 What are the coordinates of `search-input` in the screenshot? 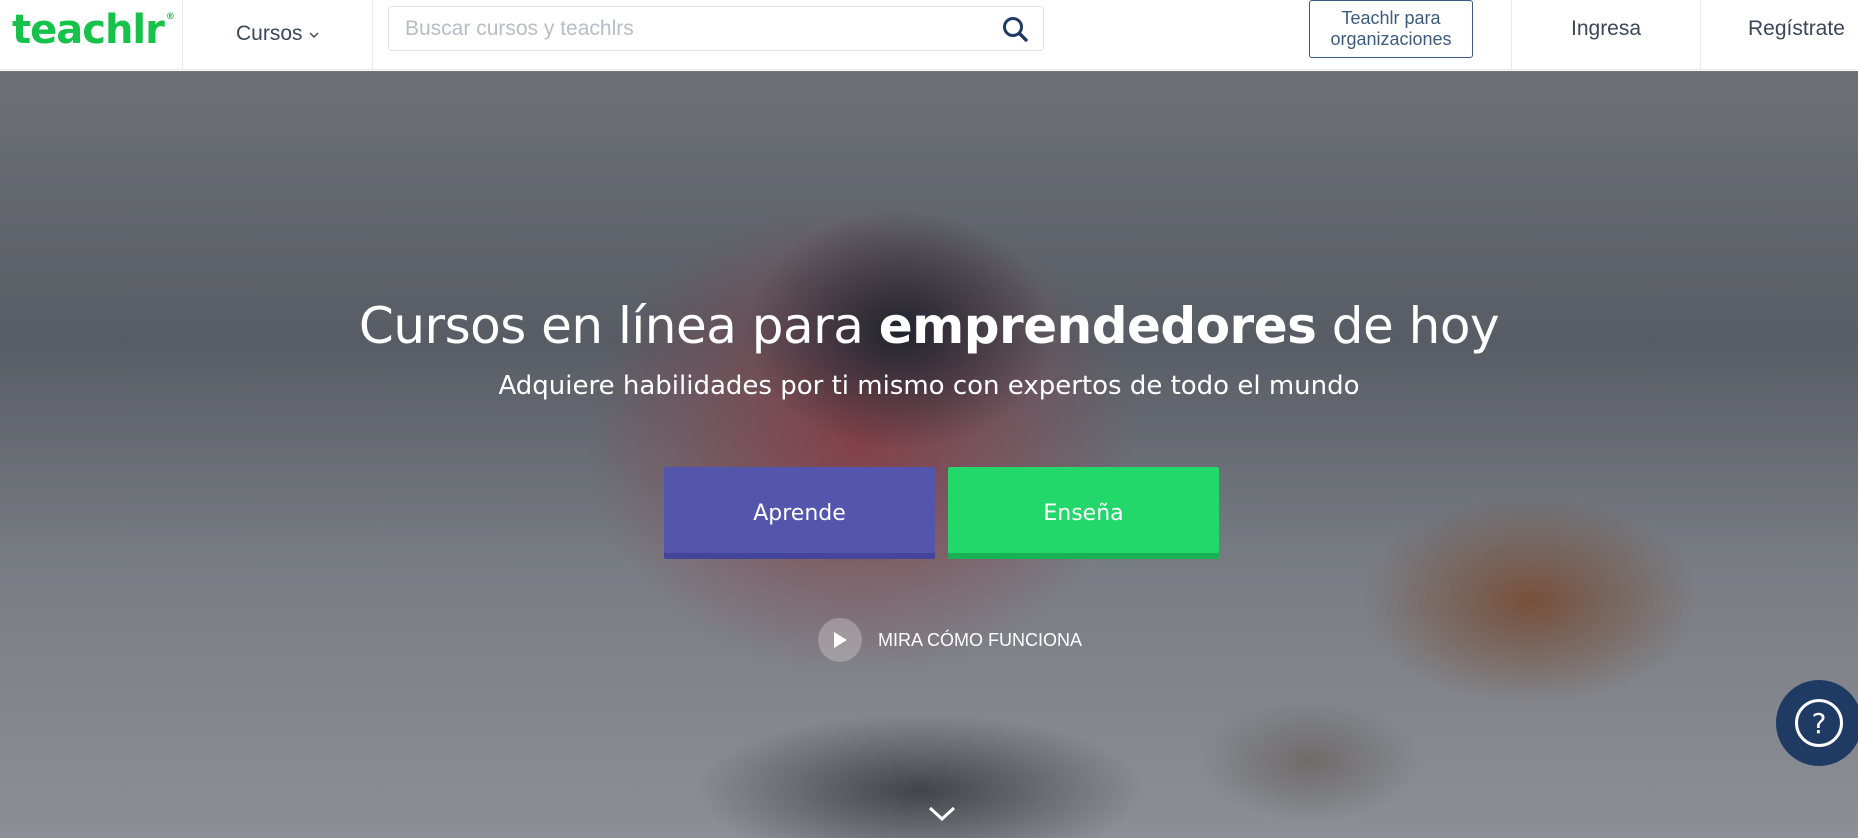 It's located at (694, 28).